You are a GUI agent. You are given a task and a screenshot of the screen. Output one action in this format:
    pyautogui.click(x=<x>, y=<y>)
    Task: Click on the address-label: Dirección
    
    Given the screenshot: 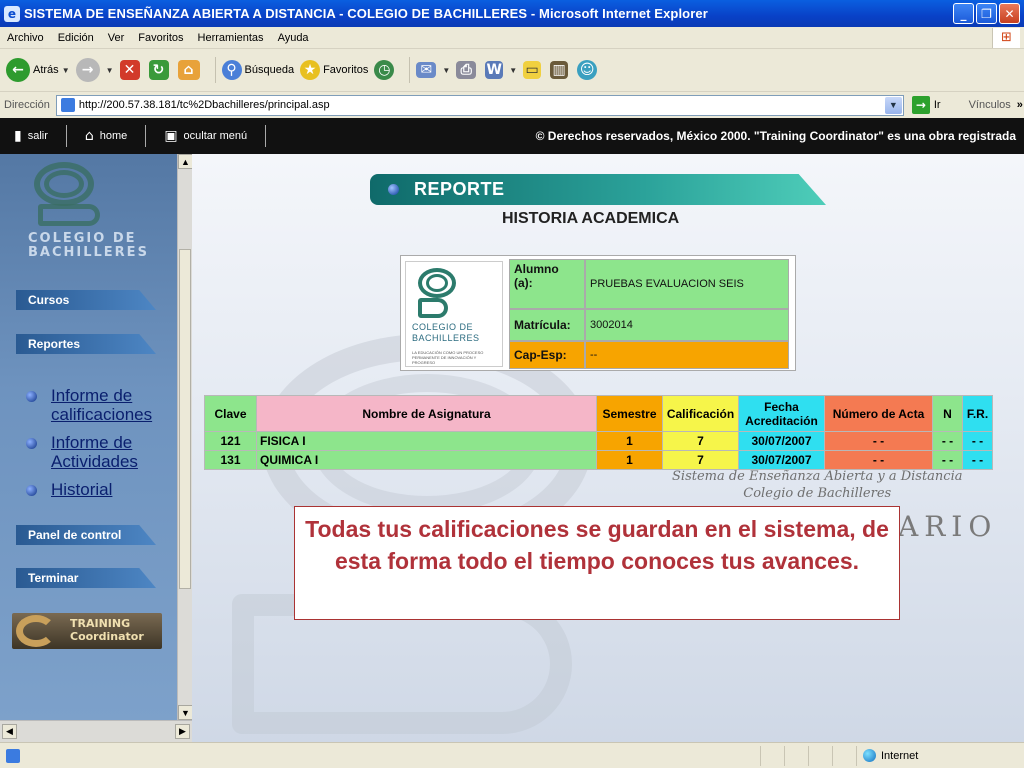 What is the action you would take?
    pyautogui.click(x=27, y=105)
    